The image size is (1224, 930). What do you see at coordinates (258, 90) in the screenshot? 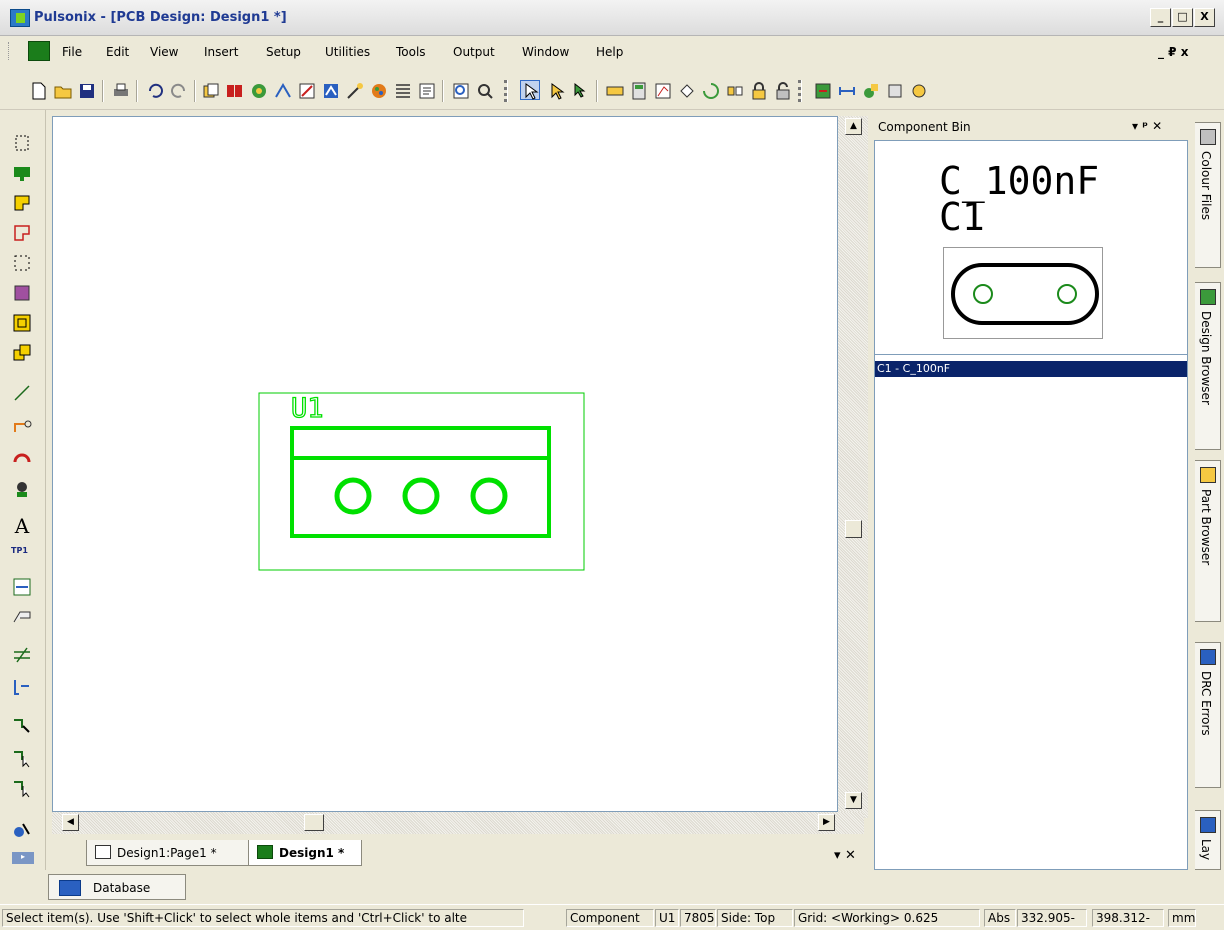
I see `properties-icon` at bounding box center [258, 90].